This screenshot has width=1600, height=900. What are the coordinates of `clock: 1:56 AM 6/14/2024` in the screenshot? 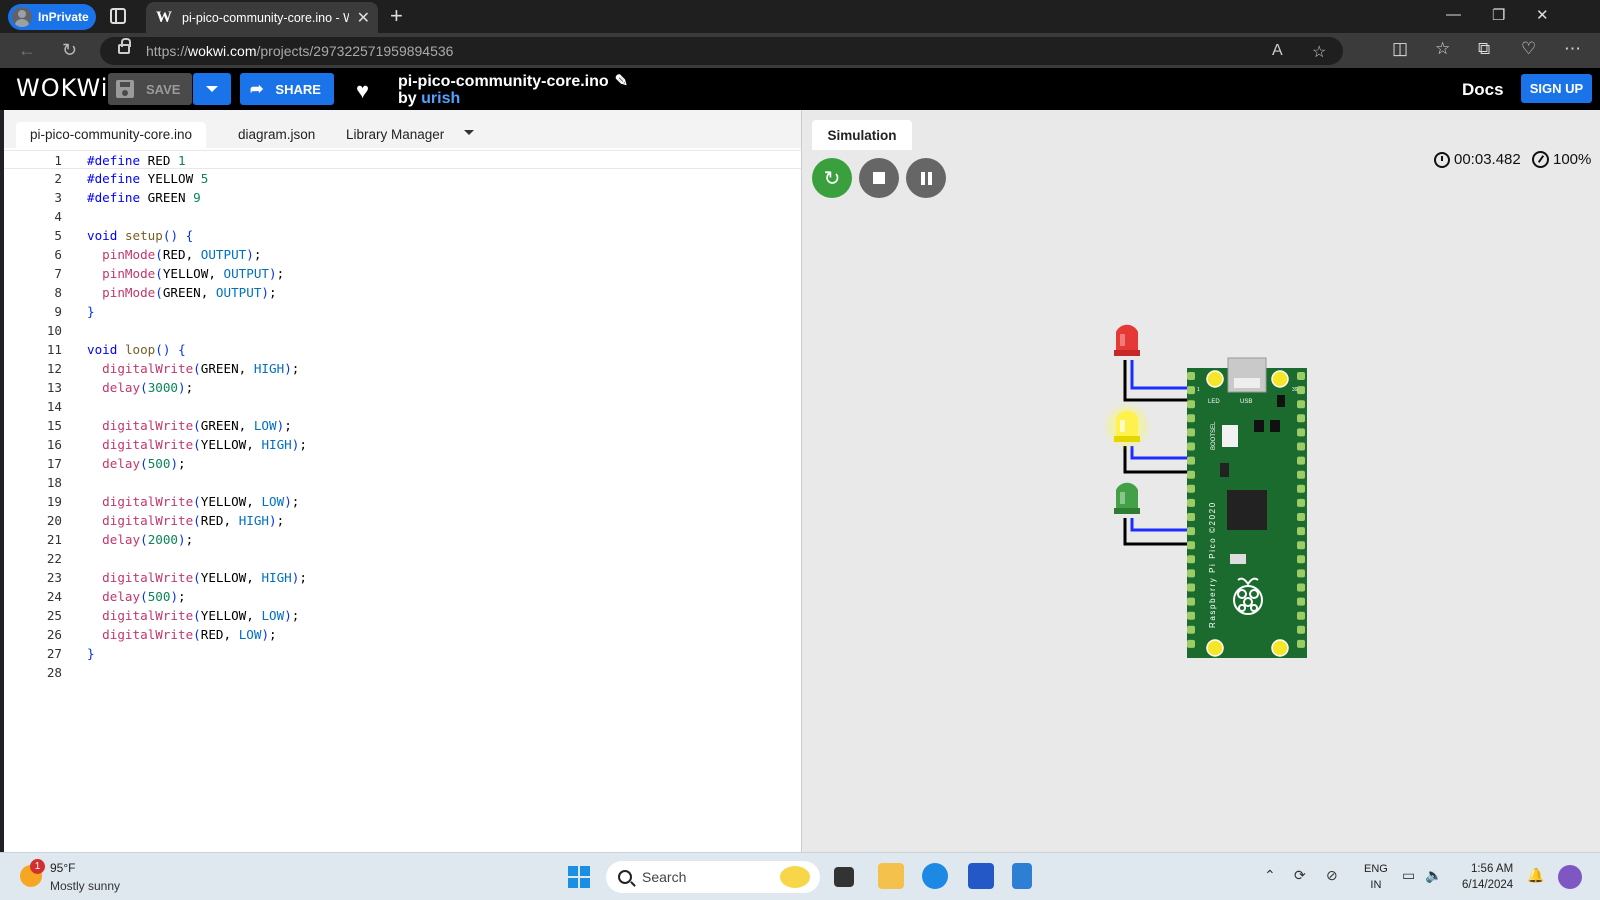 It's located at (1487, 877).